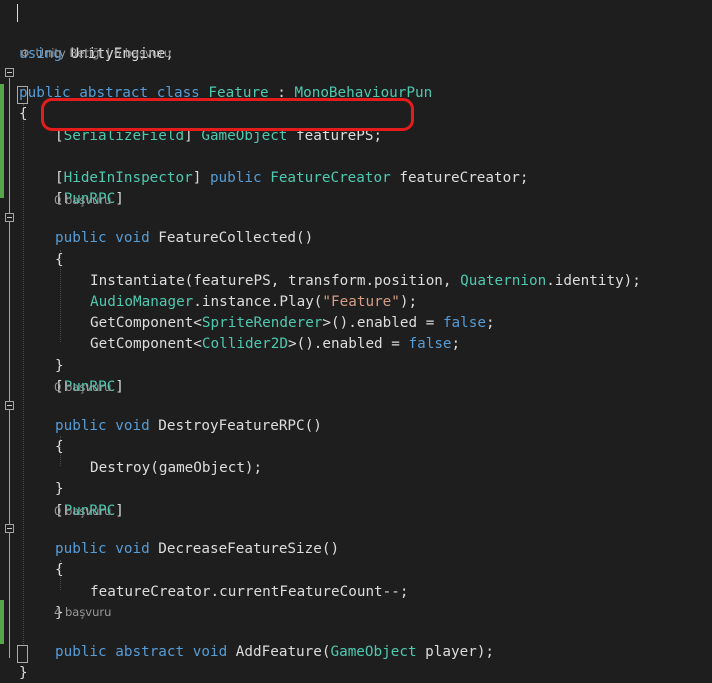 This screenshot has height=683, width=712. Describe the element at coordinates (103, 53) in the screenshot. I see `code-lens-label: Unity Betiği | 6 başvuru` at that location.